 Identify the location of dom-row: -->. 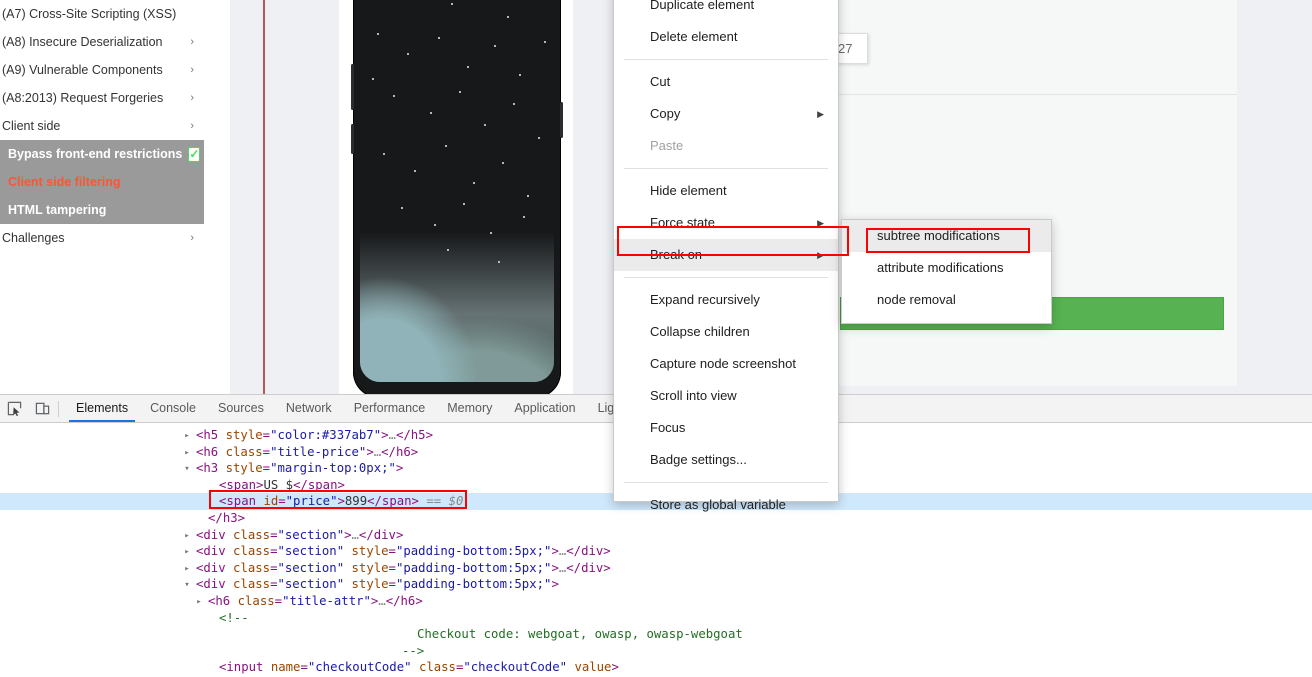
(656, 651).